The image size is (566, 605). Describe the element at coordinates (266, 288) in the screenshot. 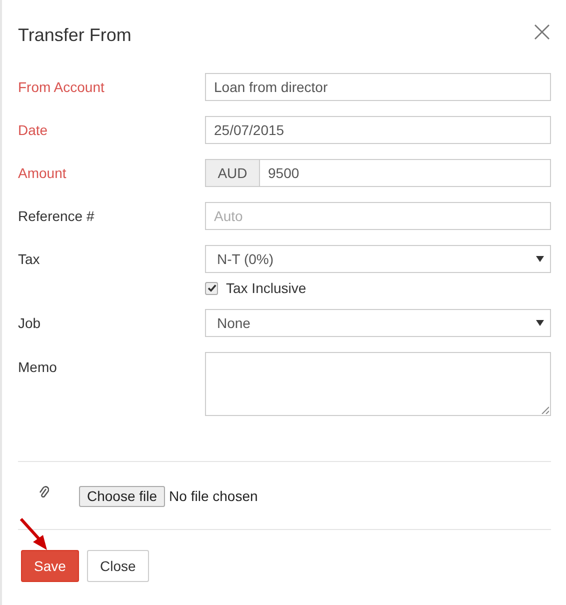

I see `checkbox-label: Tax Inclusive` at that location.